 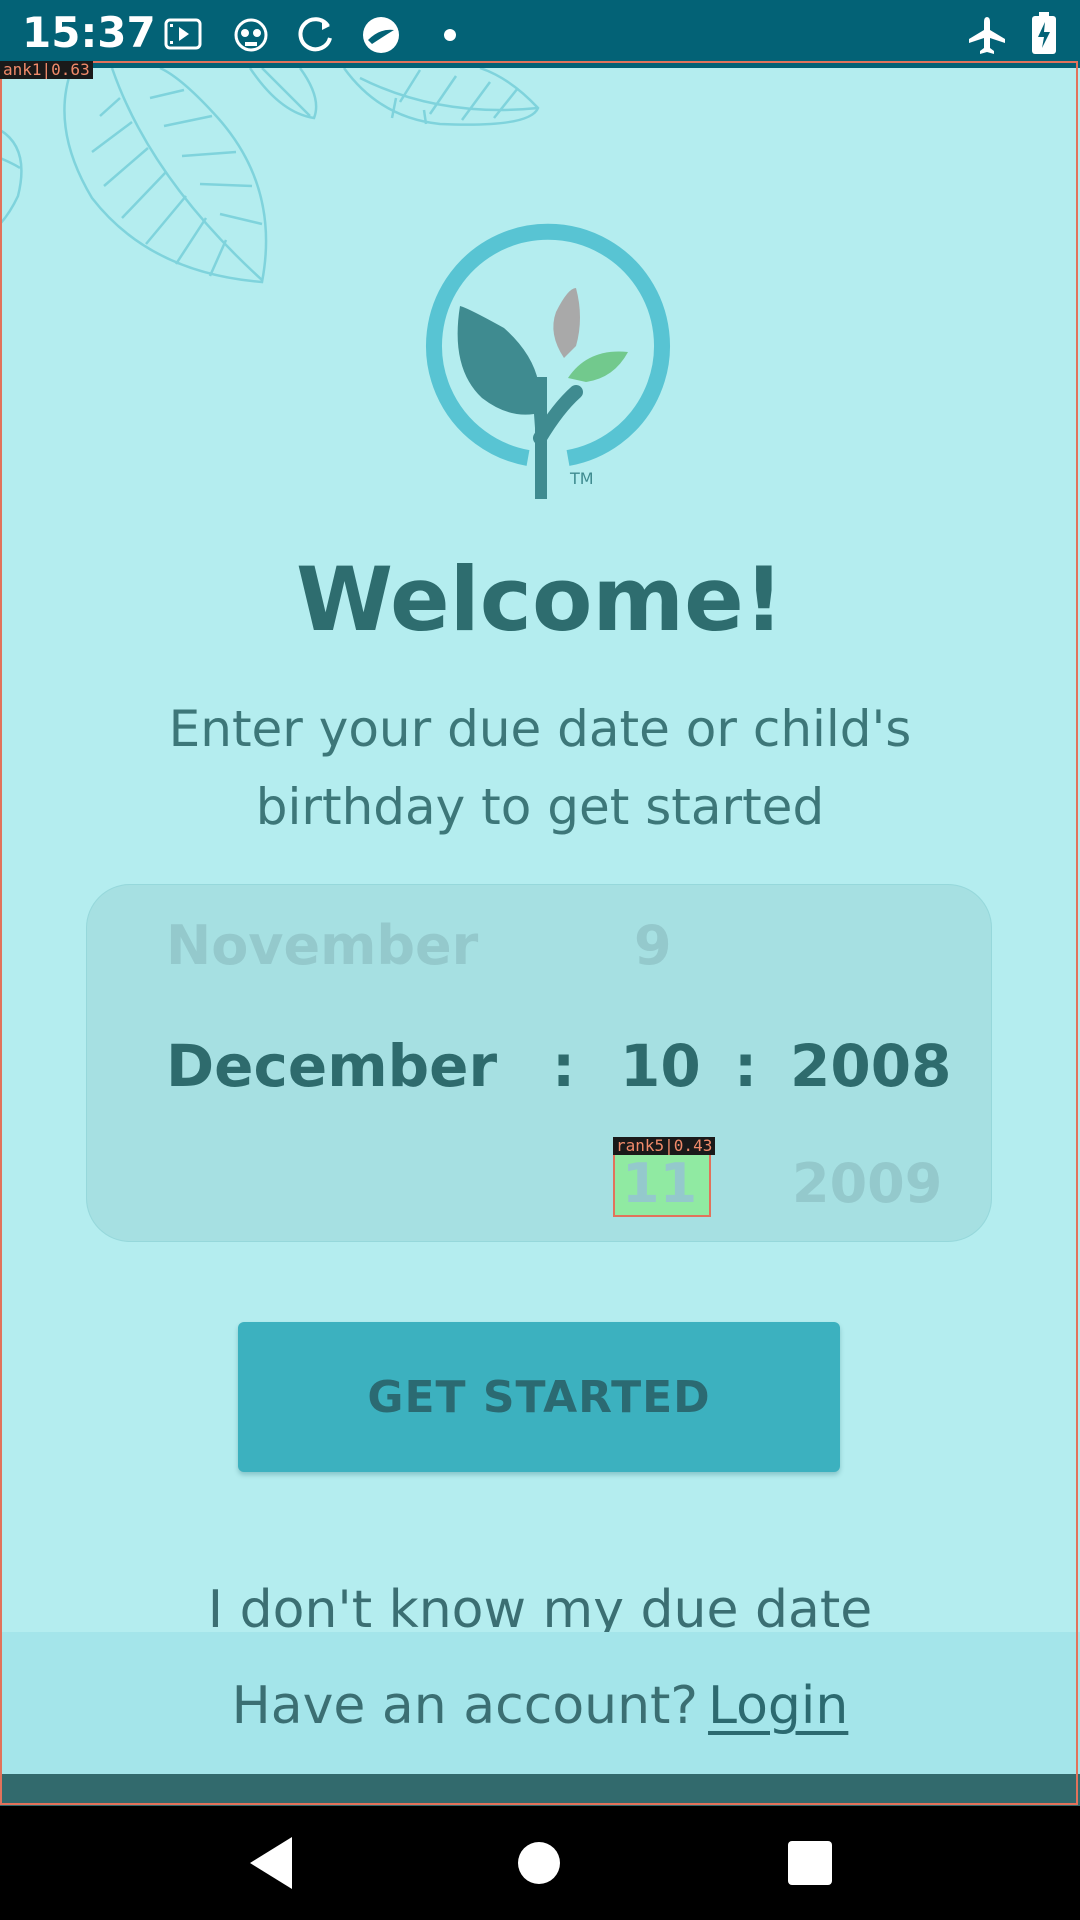 I want to click on detection-tag-picker: rank5|0.43, so click(x=664, y=1146).